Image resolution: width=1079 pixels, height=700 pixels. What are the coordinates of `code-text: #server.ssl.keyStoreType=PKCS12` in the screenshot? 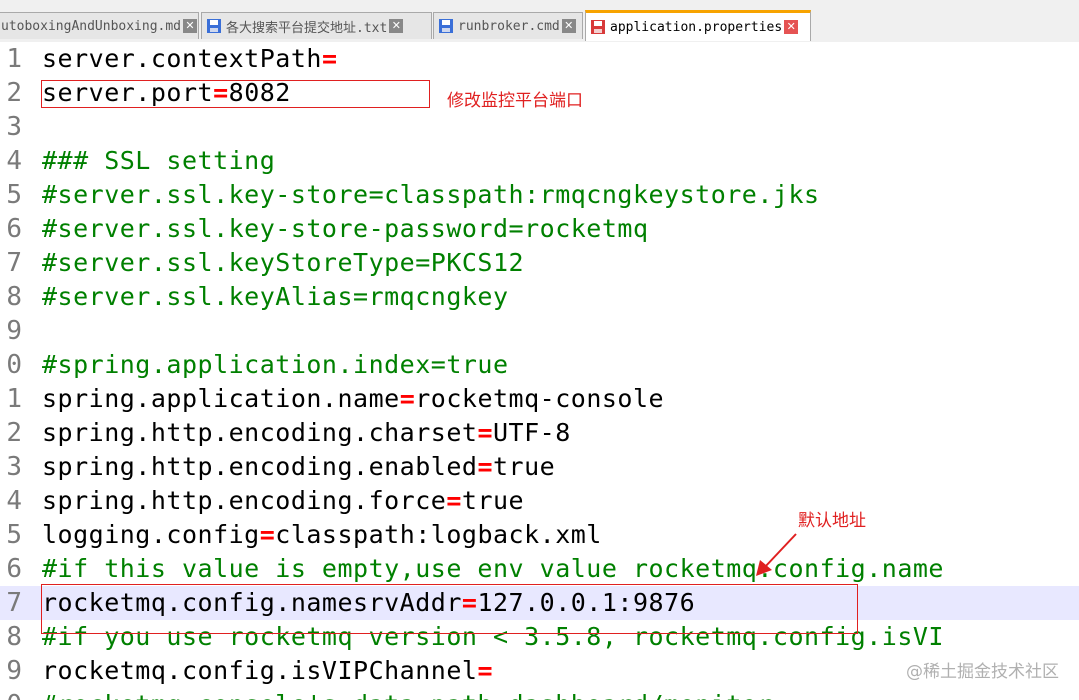 It's located at (283, 263).